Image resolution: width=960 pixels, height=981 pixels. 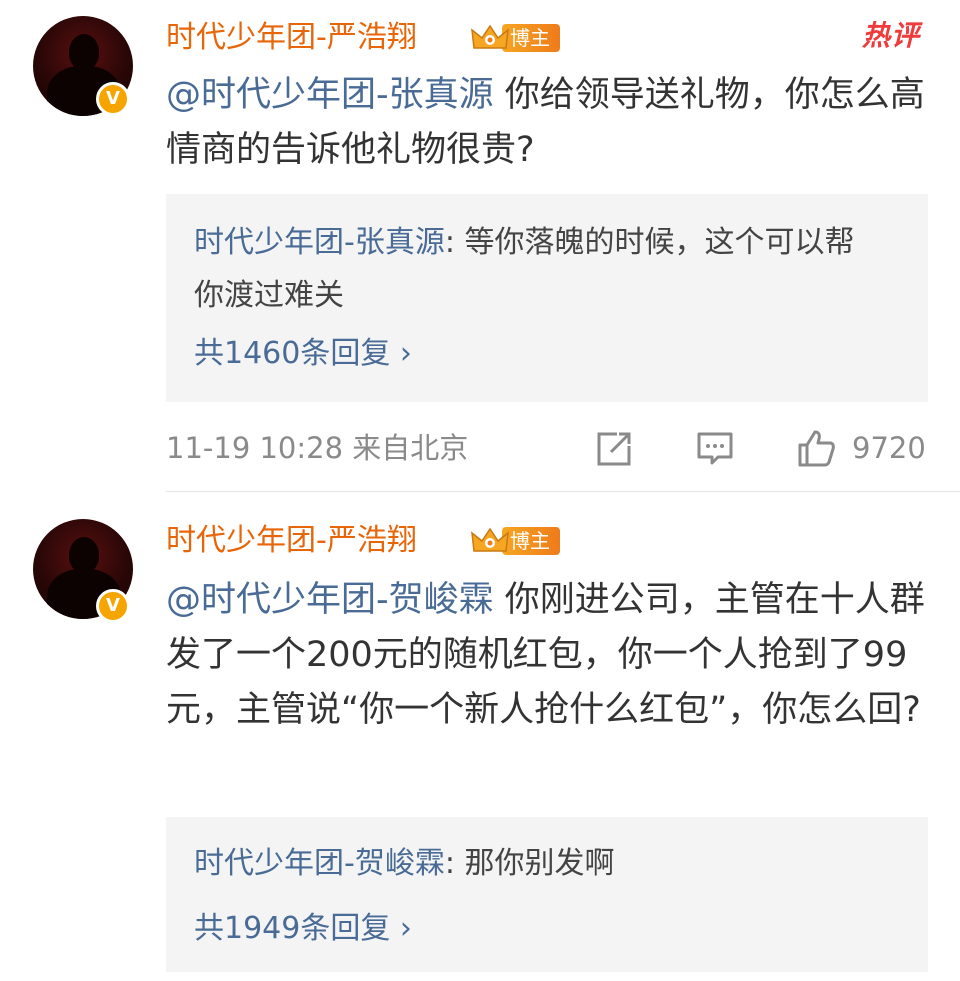 What do you see at coordinates (545, 122) in the screenshot?
I see `comment-text: @时代少年团-张真源 你给领导送礼物，你怎么高情商的告诉他礼物很贵?` at bounding box center [545, 122].